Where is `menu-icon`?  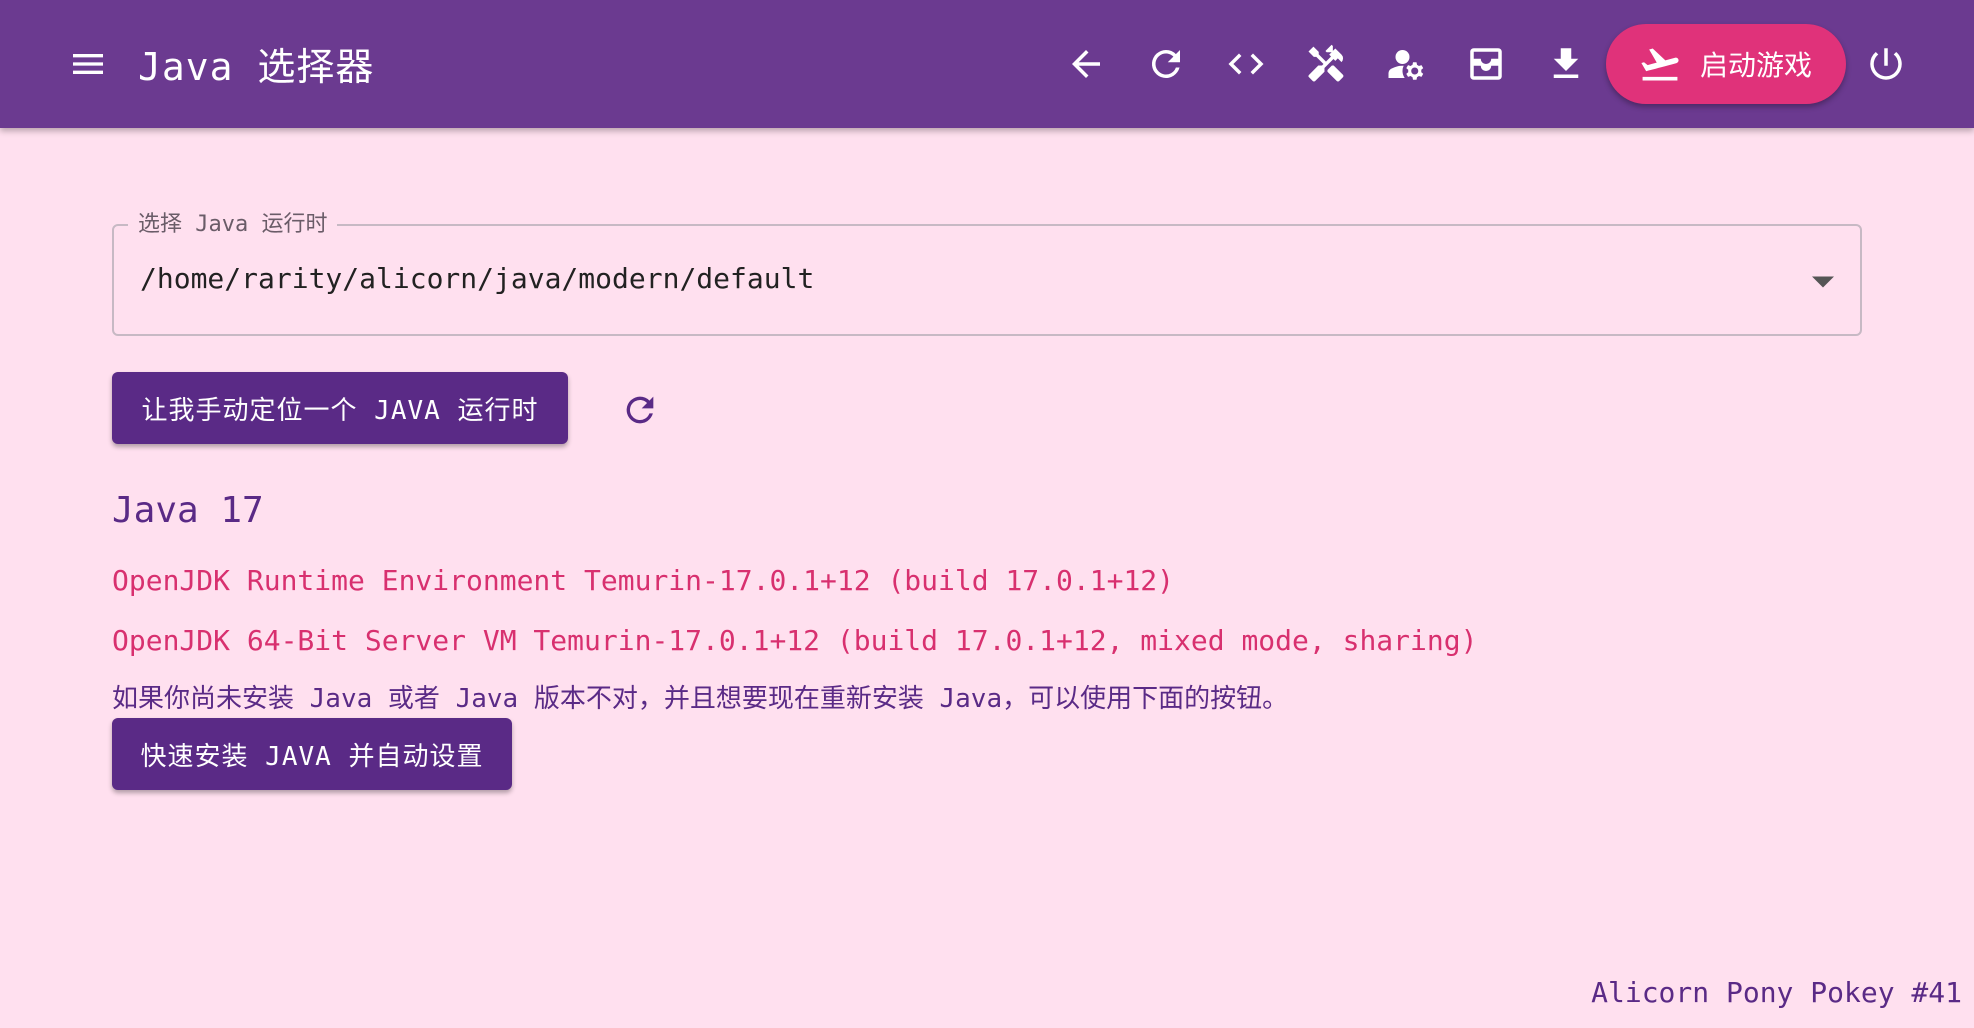 menu-icon is located at coordinates (88, 64).